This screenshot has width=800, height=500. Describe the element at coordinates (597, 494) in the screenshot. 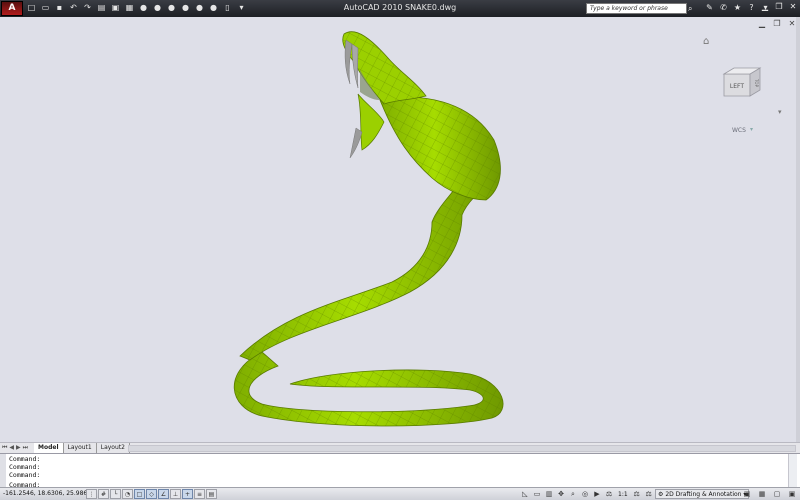

I see `showmotion-icon: ▶` at that location.